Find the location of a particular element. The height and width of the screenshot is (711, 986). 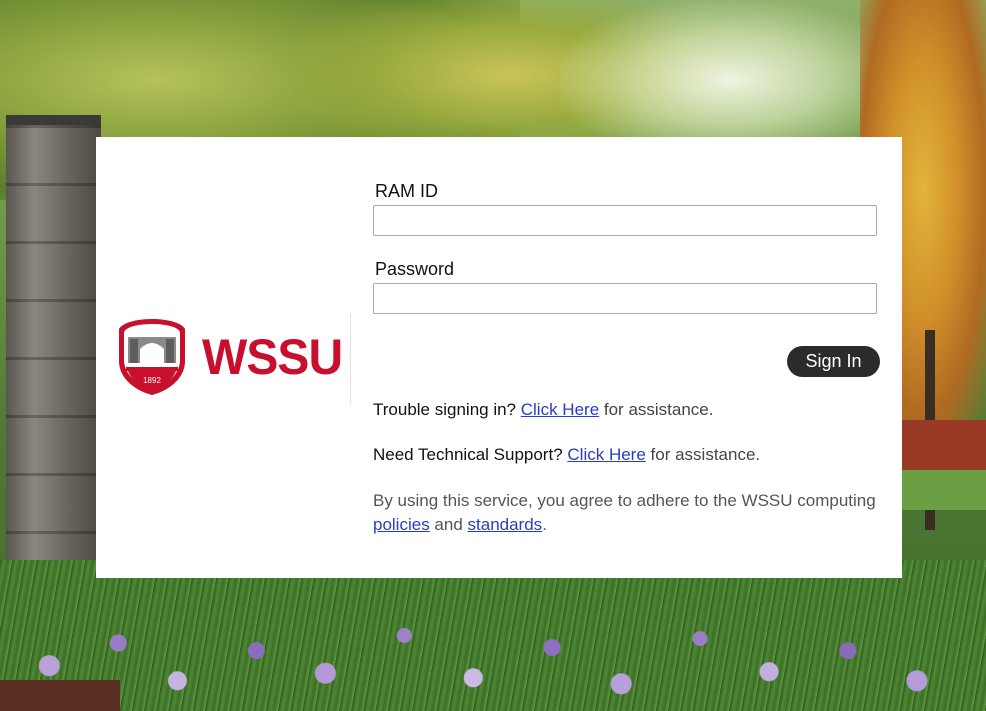

support-tail-text: for assistance. is located at coordinates (703, 454).